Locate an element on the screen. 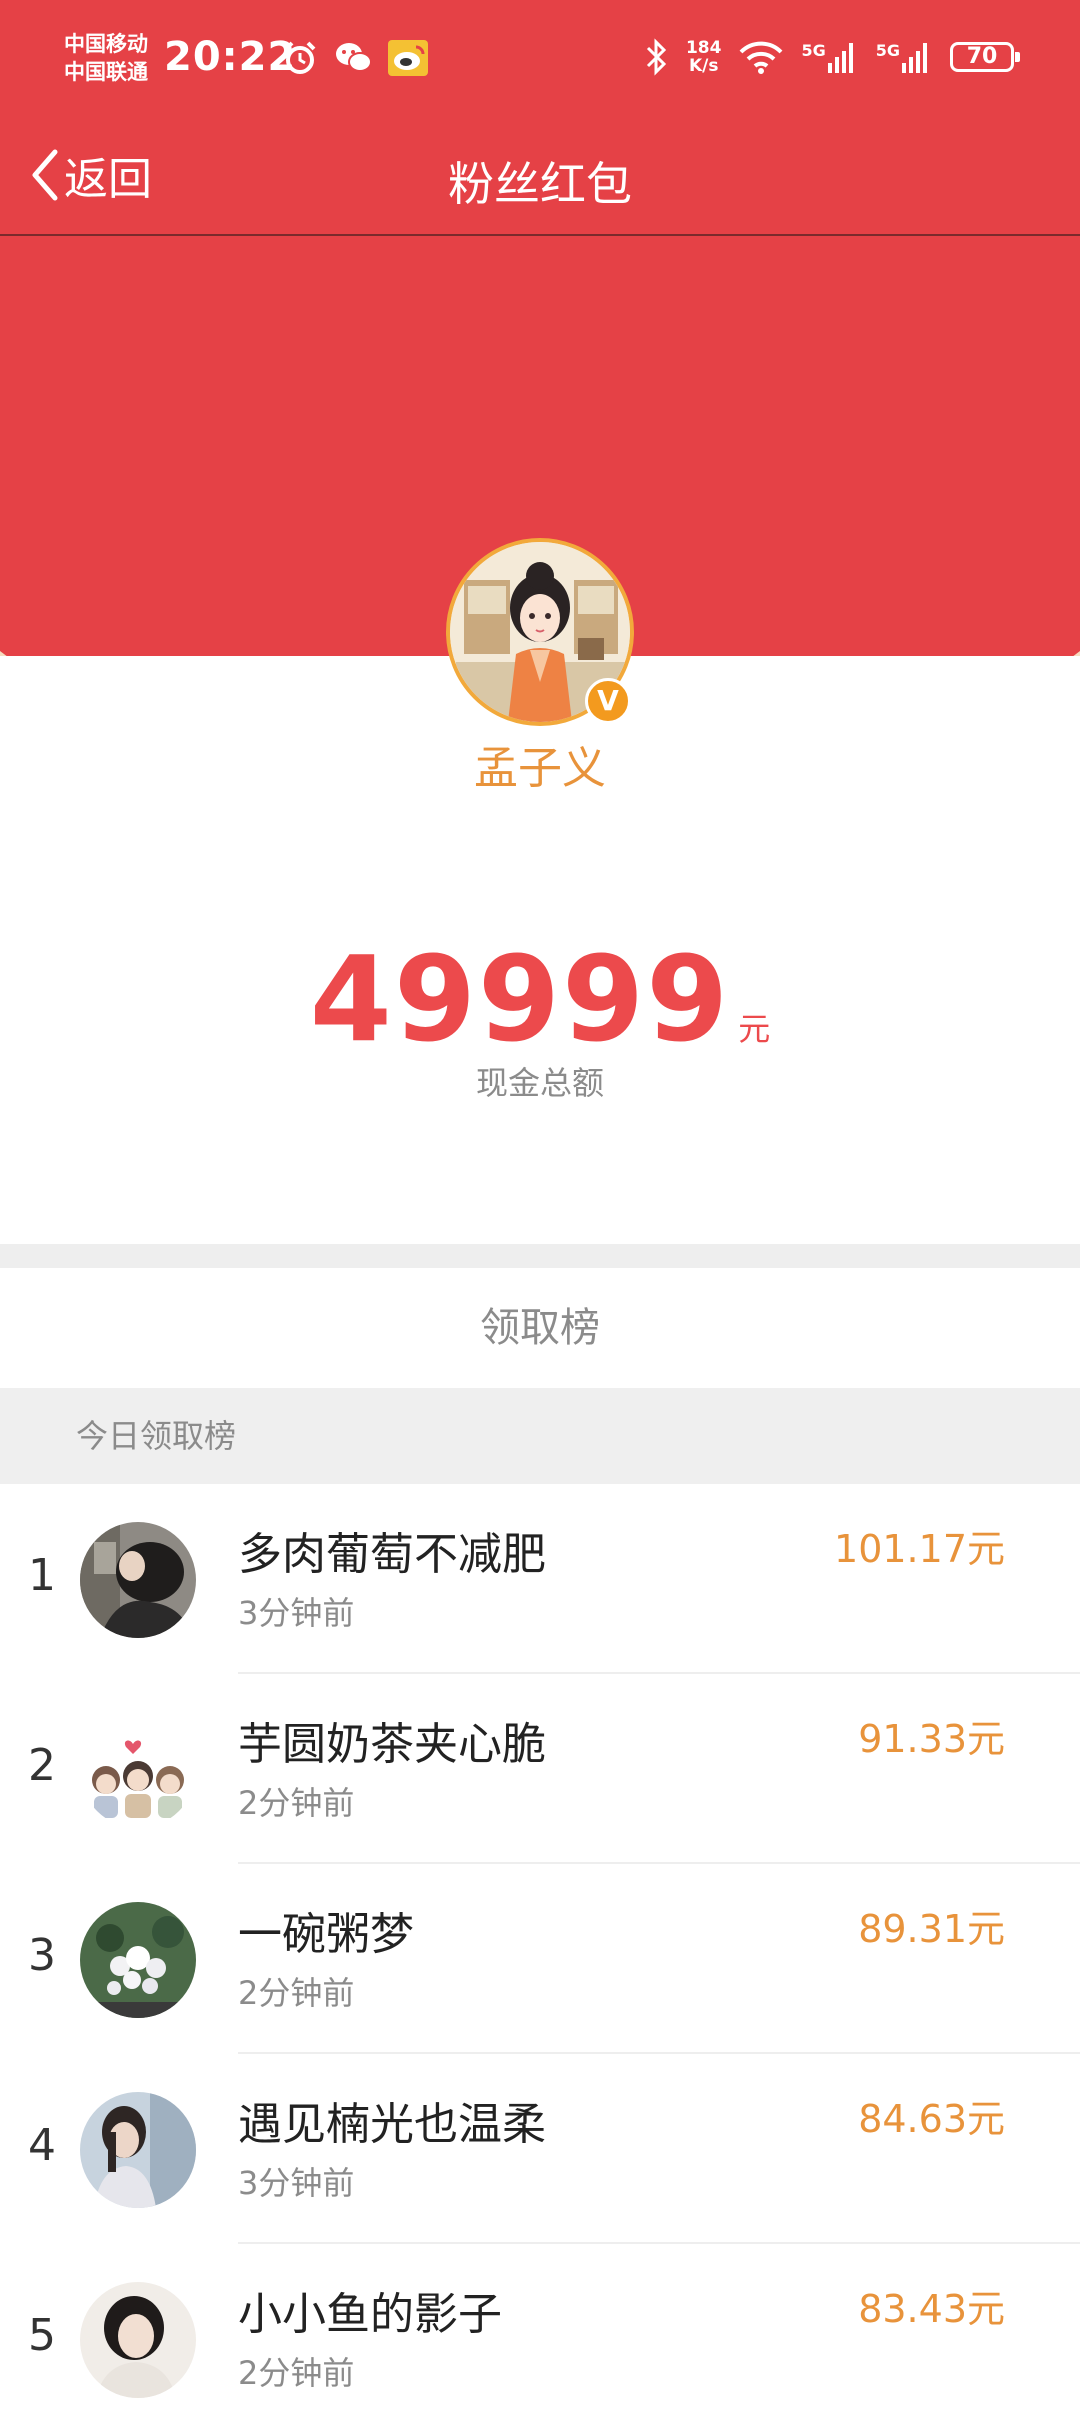 The width and height of the screenshot is (1080, 2434). system-icons: 184 K/s 5G 5G 70 is located at coordinates (832, 57).